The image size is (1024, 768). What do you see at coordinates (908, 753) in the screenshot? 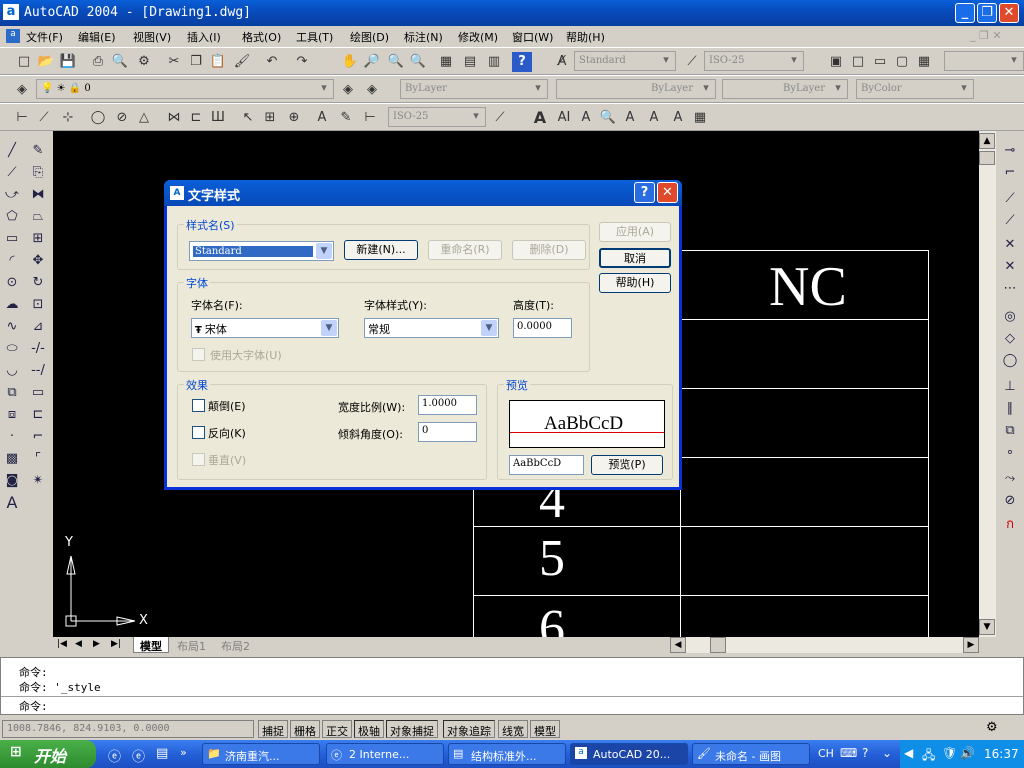
I see `tray-expand-icon: ◀` at bounding box center [908, 753].